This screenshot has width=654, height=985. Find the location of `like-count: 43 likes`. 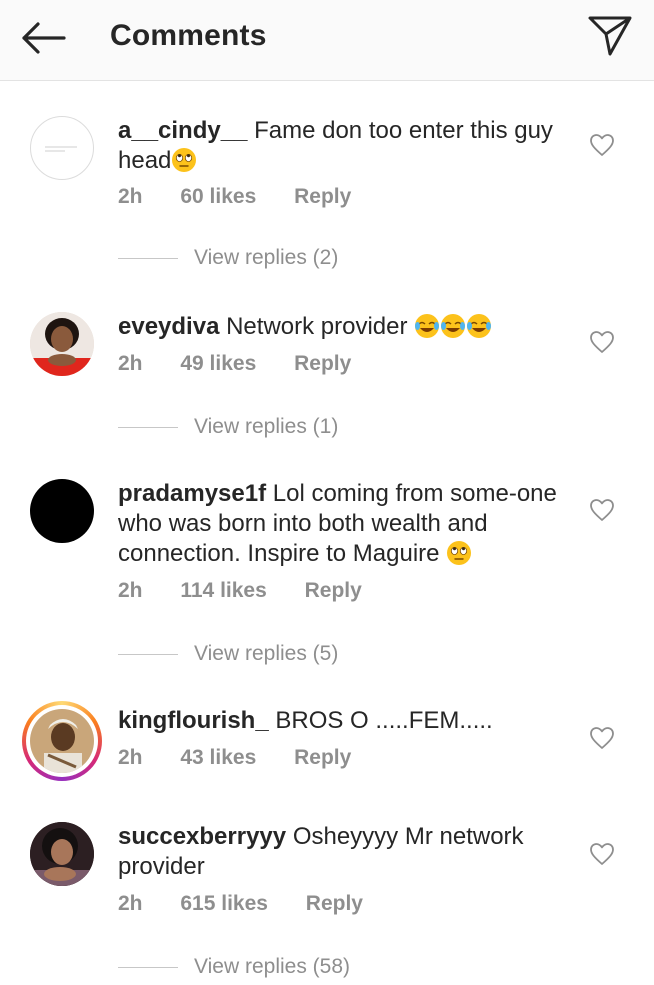

like-count: 43 likes is located at coordinates (218, 758).